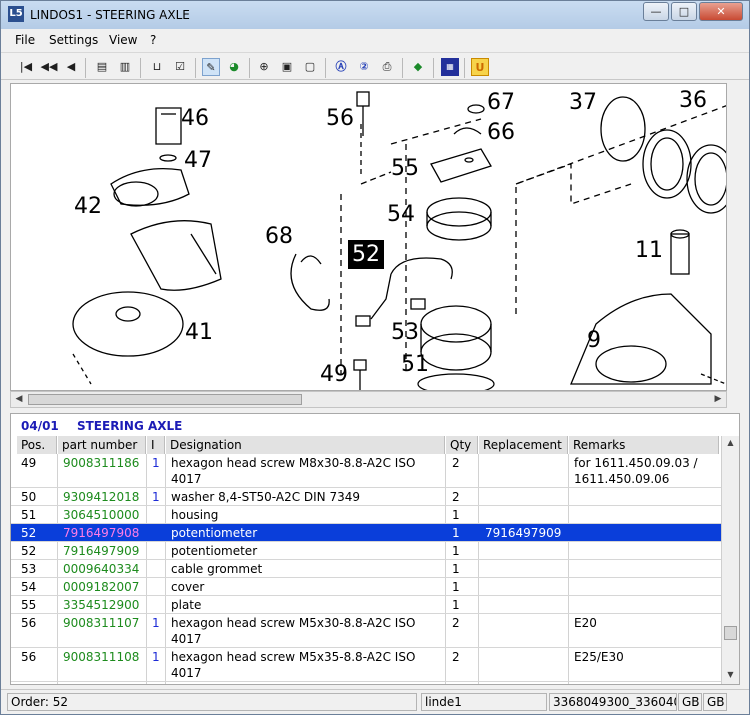 The image size is (750, 715). What do you see at coordinates (211, 67) in the screenshot?
I see `marker-icon: ✎` at bounding box center [211, 67].